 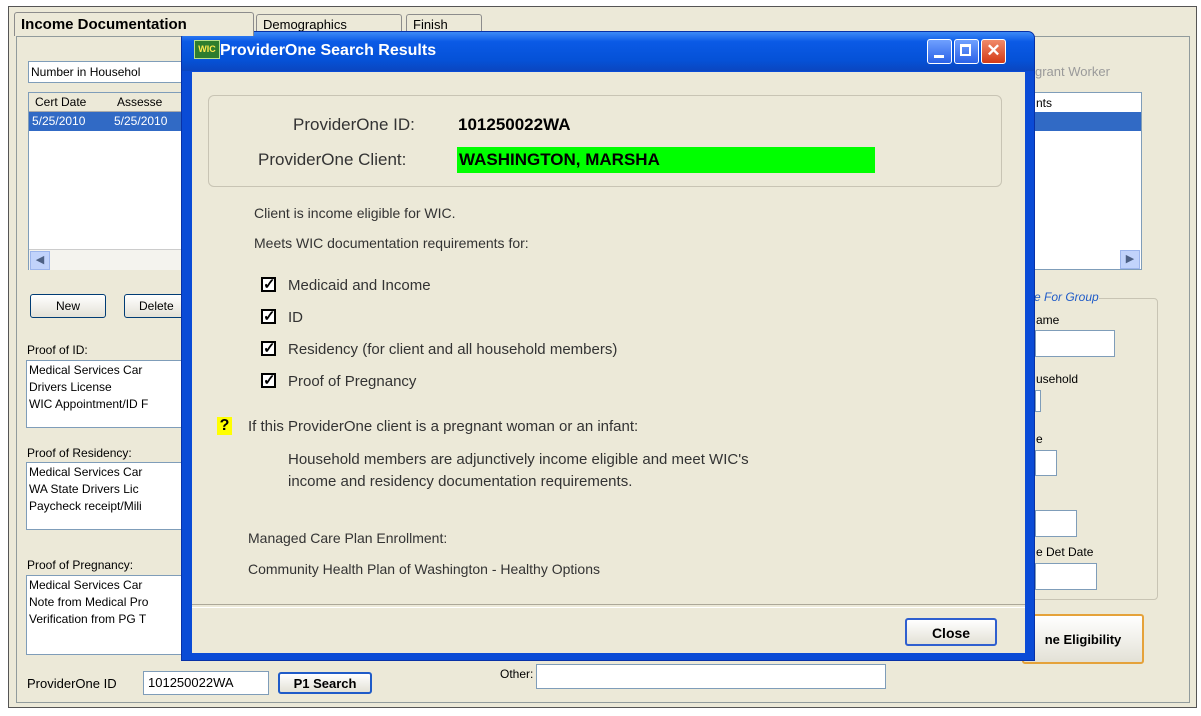 I want to click on determine-eligibility-button: ne Eligibility, so click(x=1083, y=639).